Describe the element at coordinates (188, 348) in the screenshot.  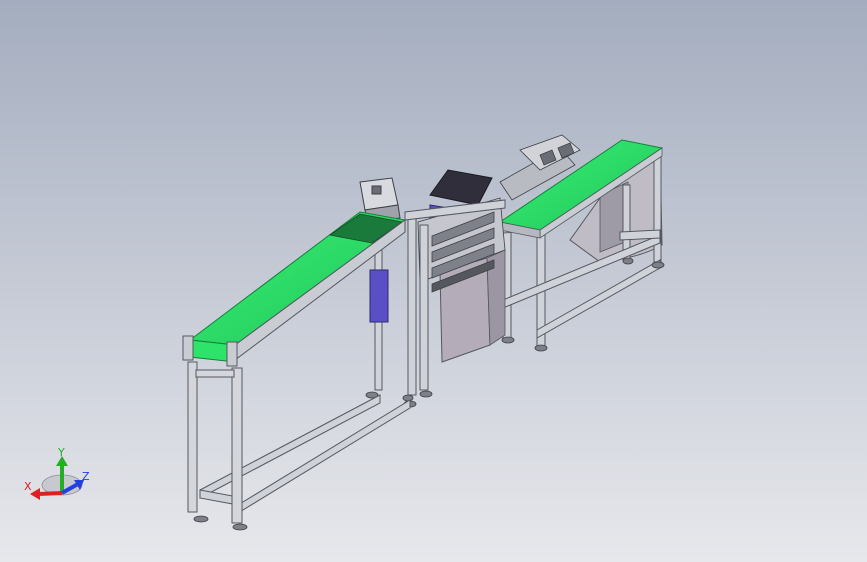
I see `left-end-cap-left` at that location.